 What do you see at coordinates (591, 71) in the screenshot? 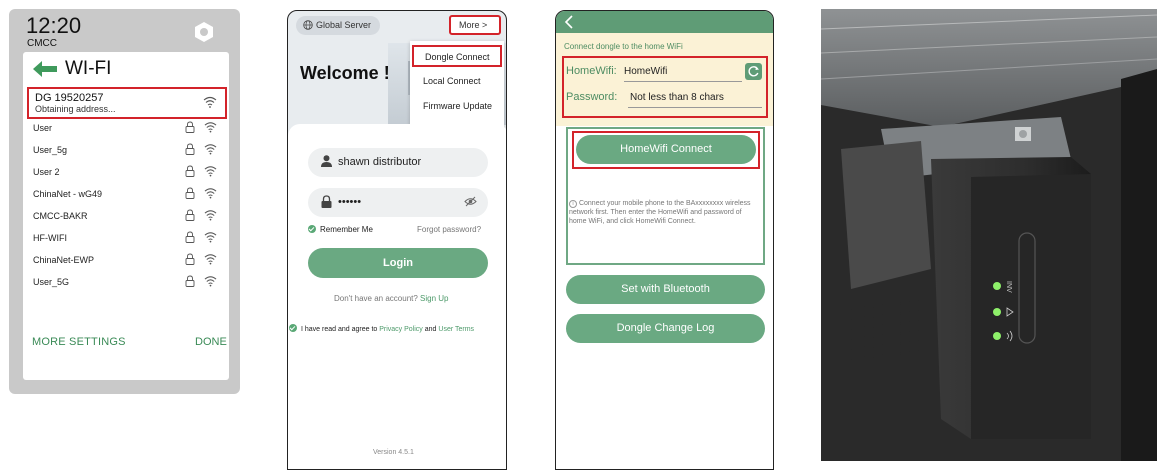
I see `homewifi-label: HomeWifi:` at bounding box center [591, 71].